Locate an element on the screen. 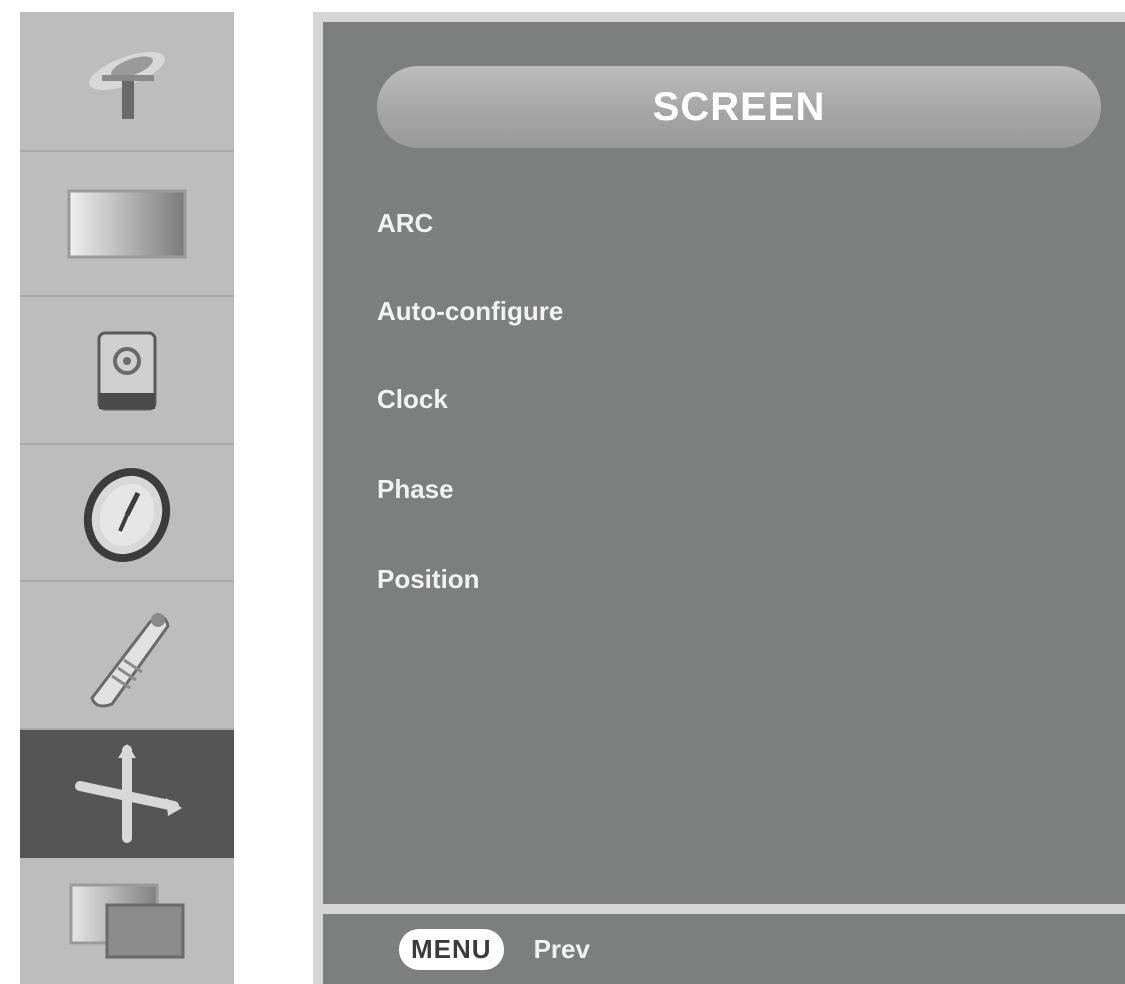  settings-icon is located at coordinates (130, 660).